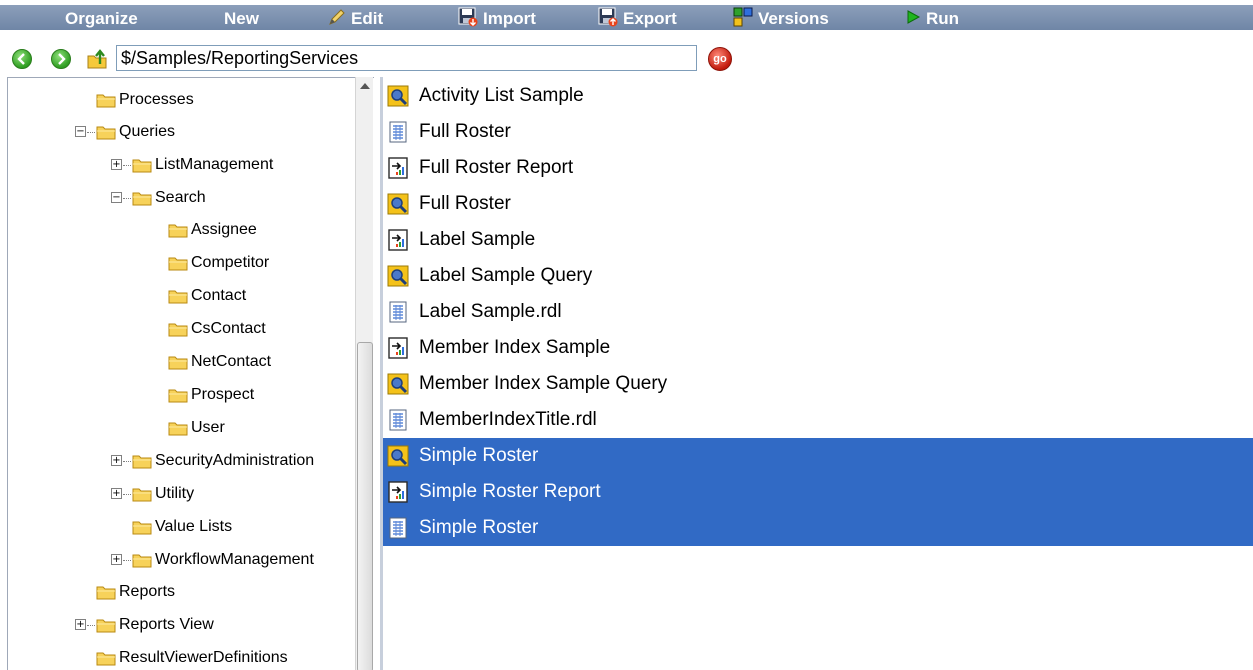 This screenshot has height=670, width=1253. Describe the element at coordinates (365, 86) in the screenshot. I see `scroll-up-arrow-icon` at that location.